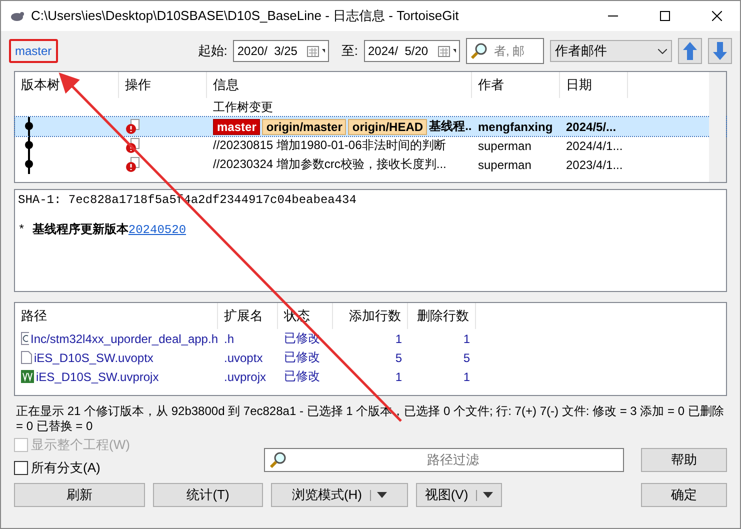 This screenshot has width=741, height=529. What do you see at coordinates (459, 495) in the screenshot?
I see `dialog-button: 视图(V)` at bounding box center [459, 495].